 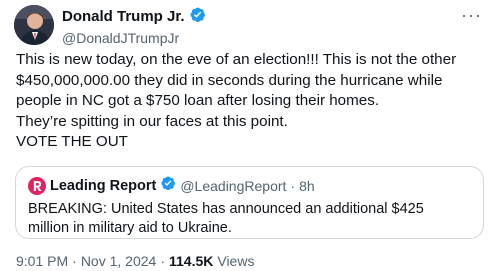 What do you see at coordinates (134, 38) in the screenshot?
I see `author-handle: @DonaldJTrumpJr` at bounding box center [134, 38].